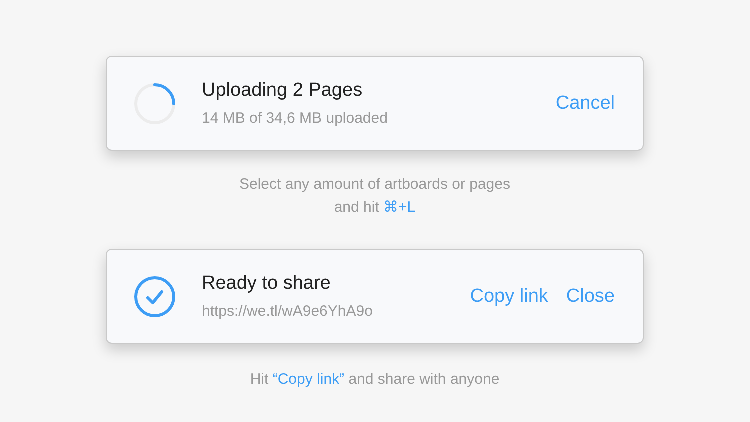 The width and height of the screenshot is (750, 422). Describe the element at coordinates (295, 118) in the screenshot. I see `card-subtitle: 14 MB of 34,6 MB uploaded` at that location.